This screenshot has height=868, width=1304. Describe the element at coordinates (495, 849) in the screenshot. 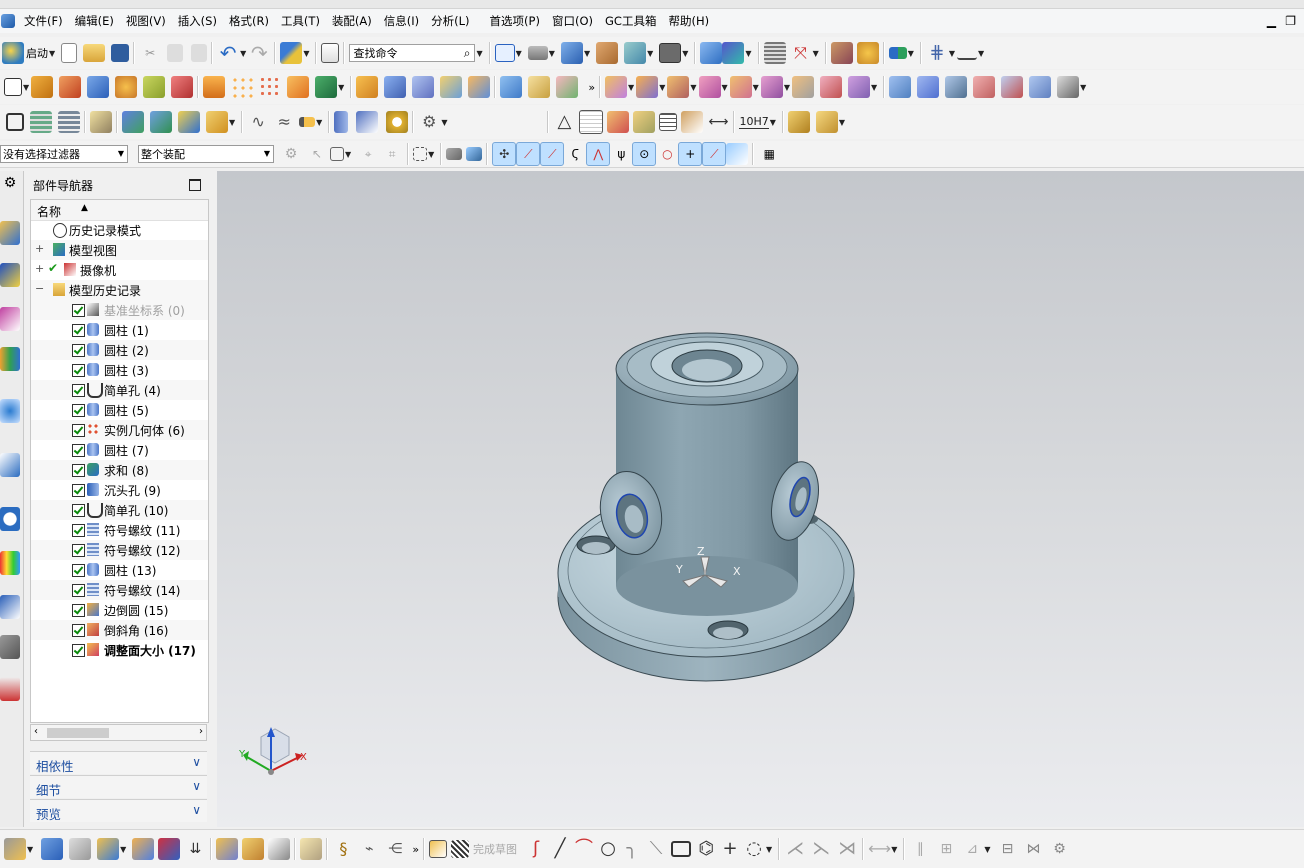

I see `finish-sketch-button: 完成草图` at that location.